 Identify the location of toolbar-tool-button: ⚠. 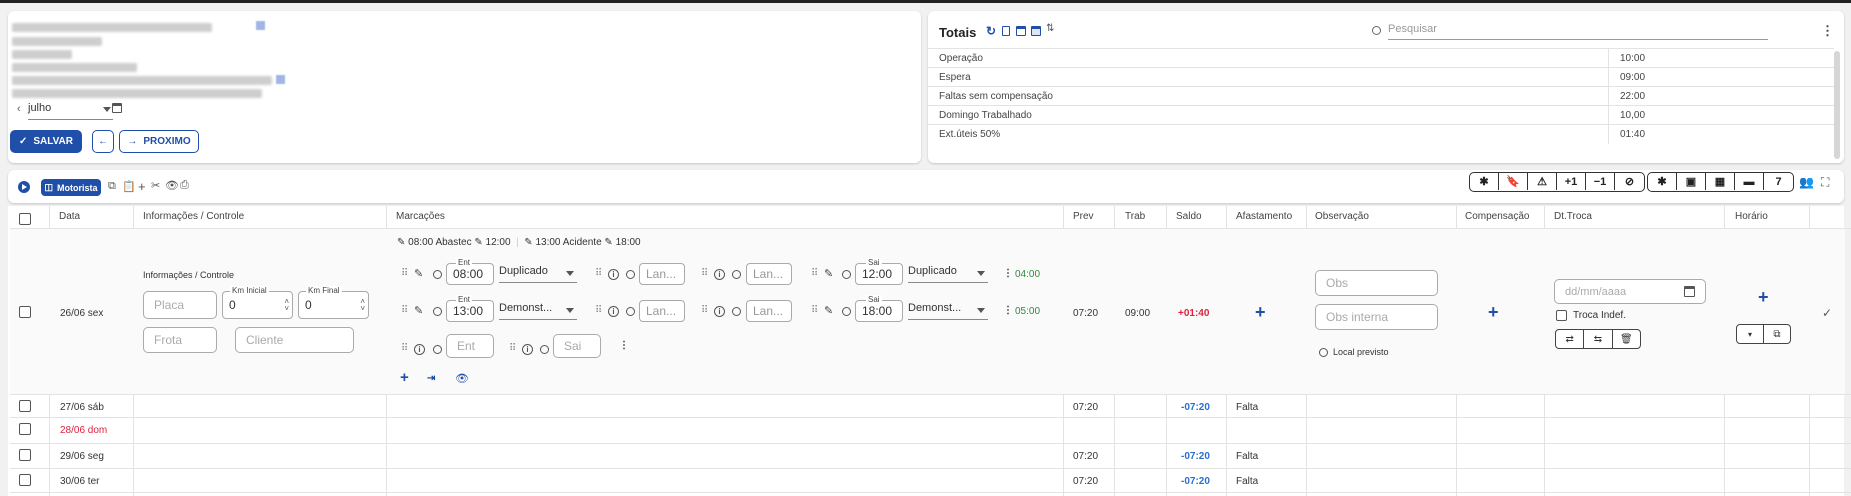
(1542, 181).